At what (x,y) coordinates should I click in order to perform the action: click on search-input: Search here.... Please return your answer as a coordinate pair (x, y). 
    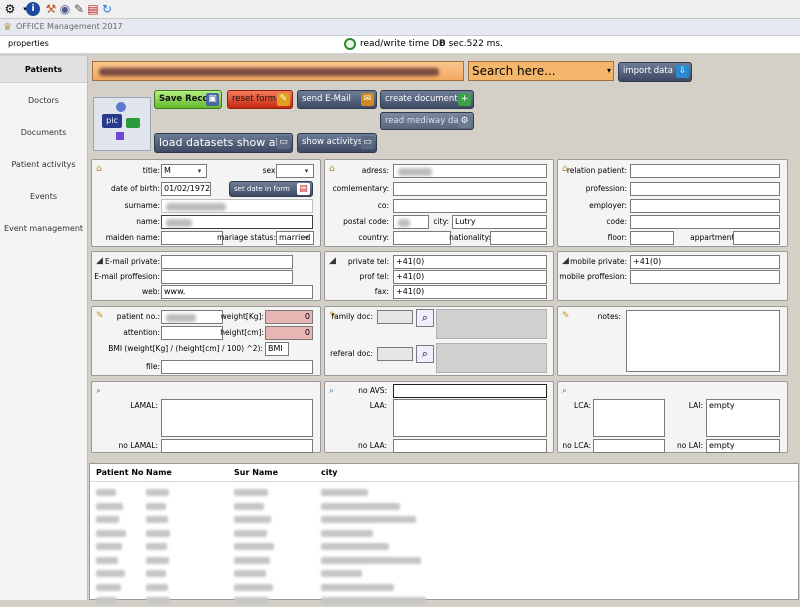
    Looking at the image, I should click on (514, 71).